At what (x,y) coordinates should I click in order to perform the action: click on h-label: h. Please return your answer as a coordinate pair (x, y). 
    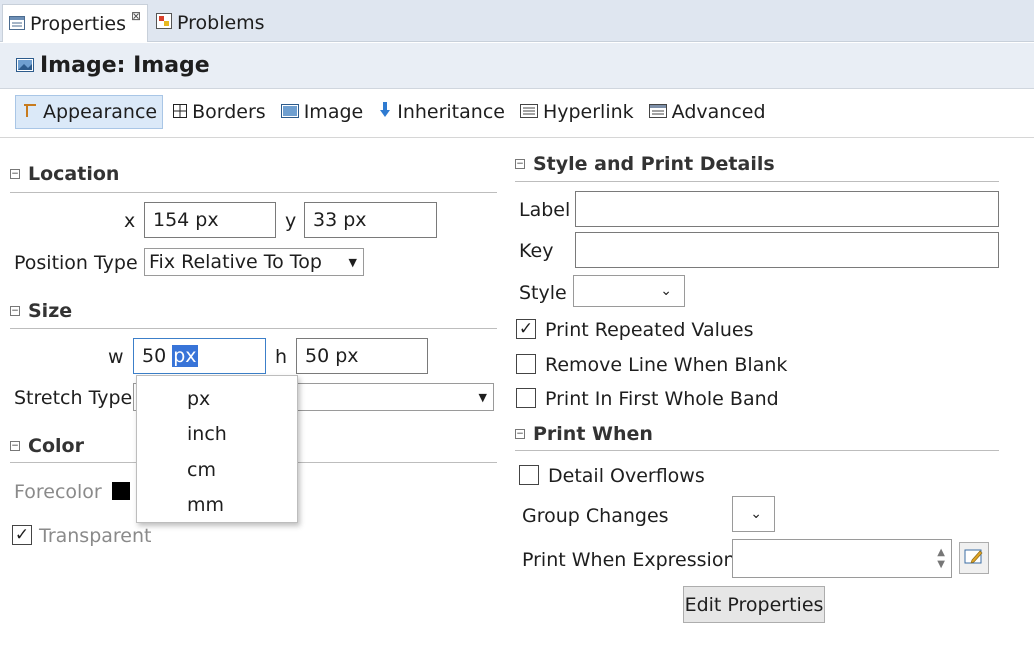
    Looking at the image, I should click on (281, 357).